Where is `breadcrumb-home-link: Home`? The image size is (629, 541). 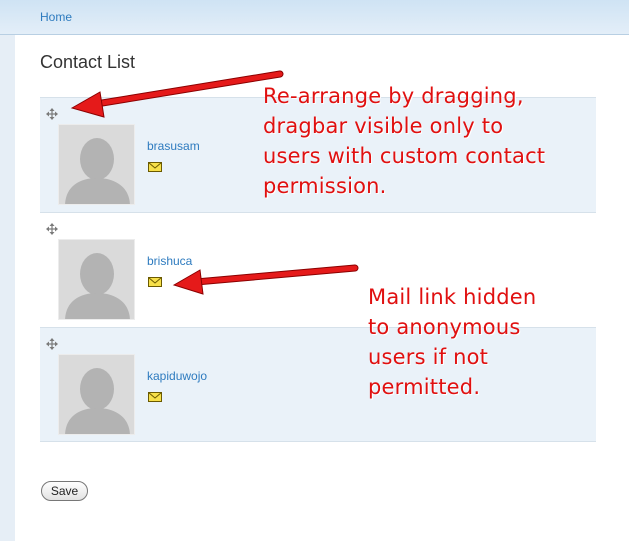 breadcrumb-home-link: Home is located at coordinates (56, 17).